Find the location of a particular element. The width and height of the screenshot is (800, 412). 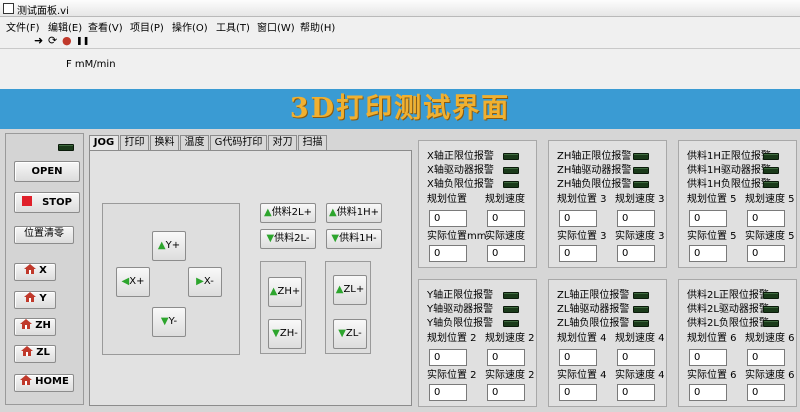

planned-speed-label: 规划速度 is located at coordinates (505, 199).